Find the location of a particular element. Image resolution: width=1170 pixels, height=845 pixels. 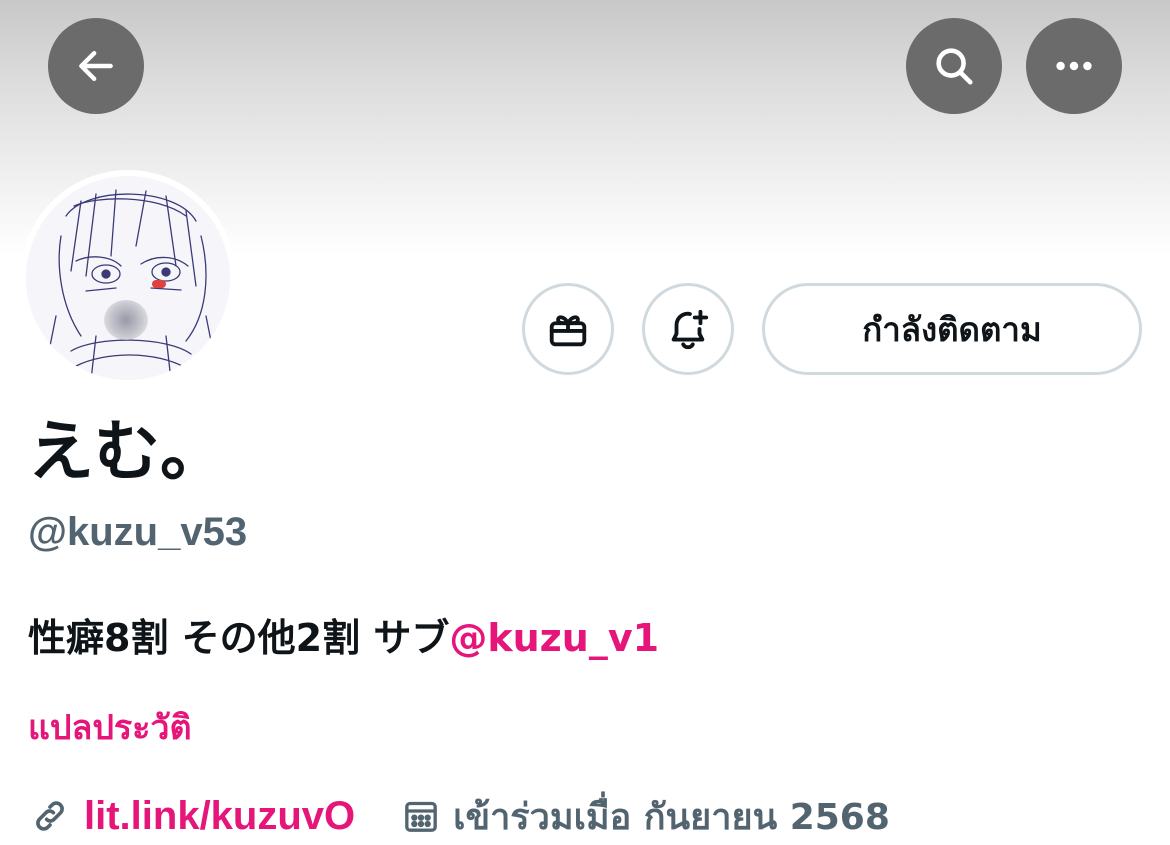

gift-button is located at coordinates (568, 329).